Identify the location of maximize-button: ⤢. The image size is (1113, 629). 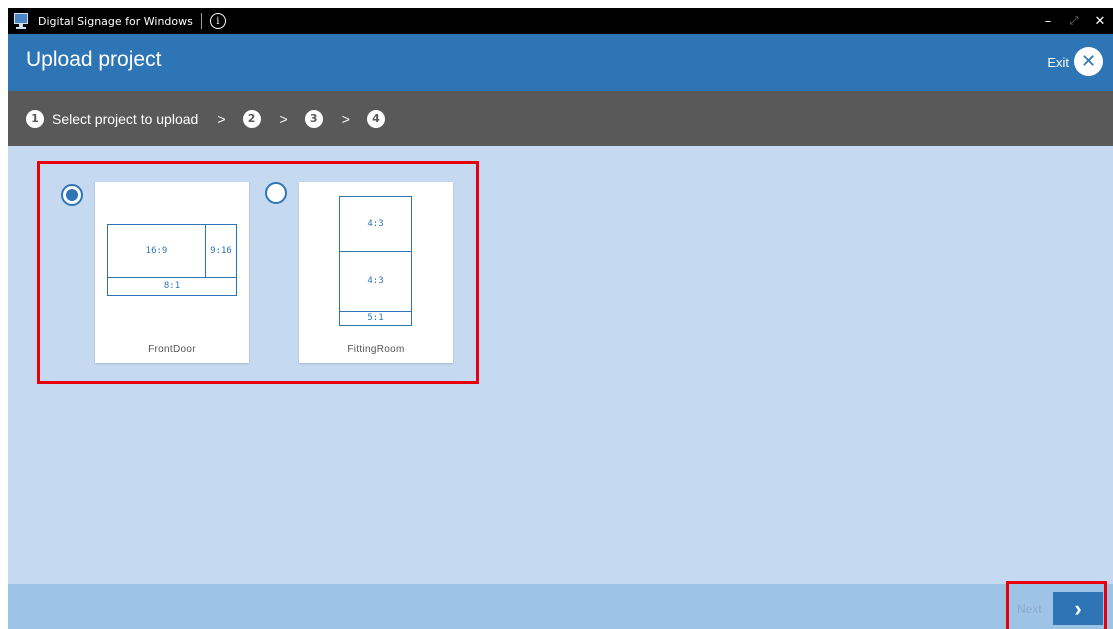
(1074, 21).